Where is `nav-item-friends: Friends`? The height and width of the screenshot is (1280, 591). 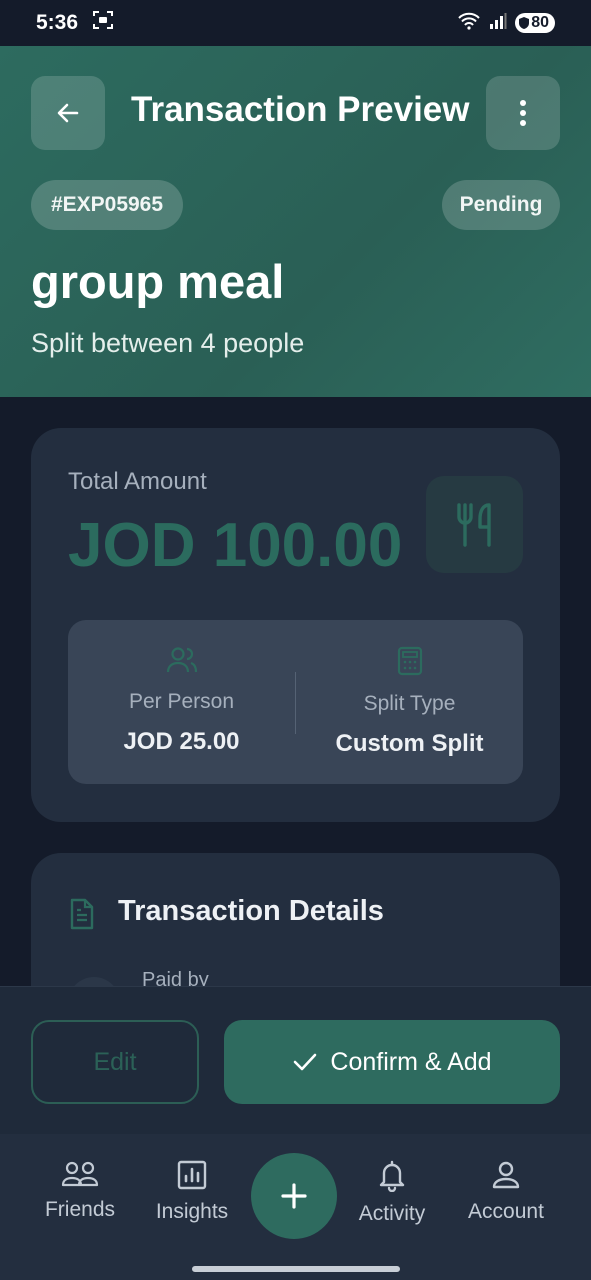 nav-item-friends: Friends is located at coordinates (80, 1191).